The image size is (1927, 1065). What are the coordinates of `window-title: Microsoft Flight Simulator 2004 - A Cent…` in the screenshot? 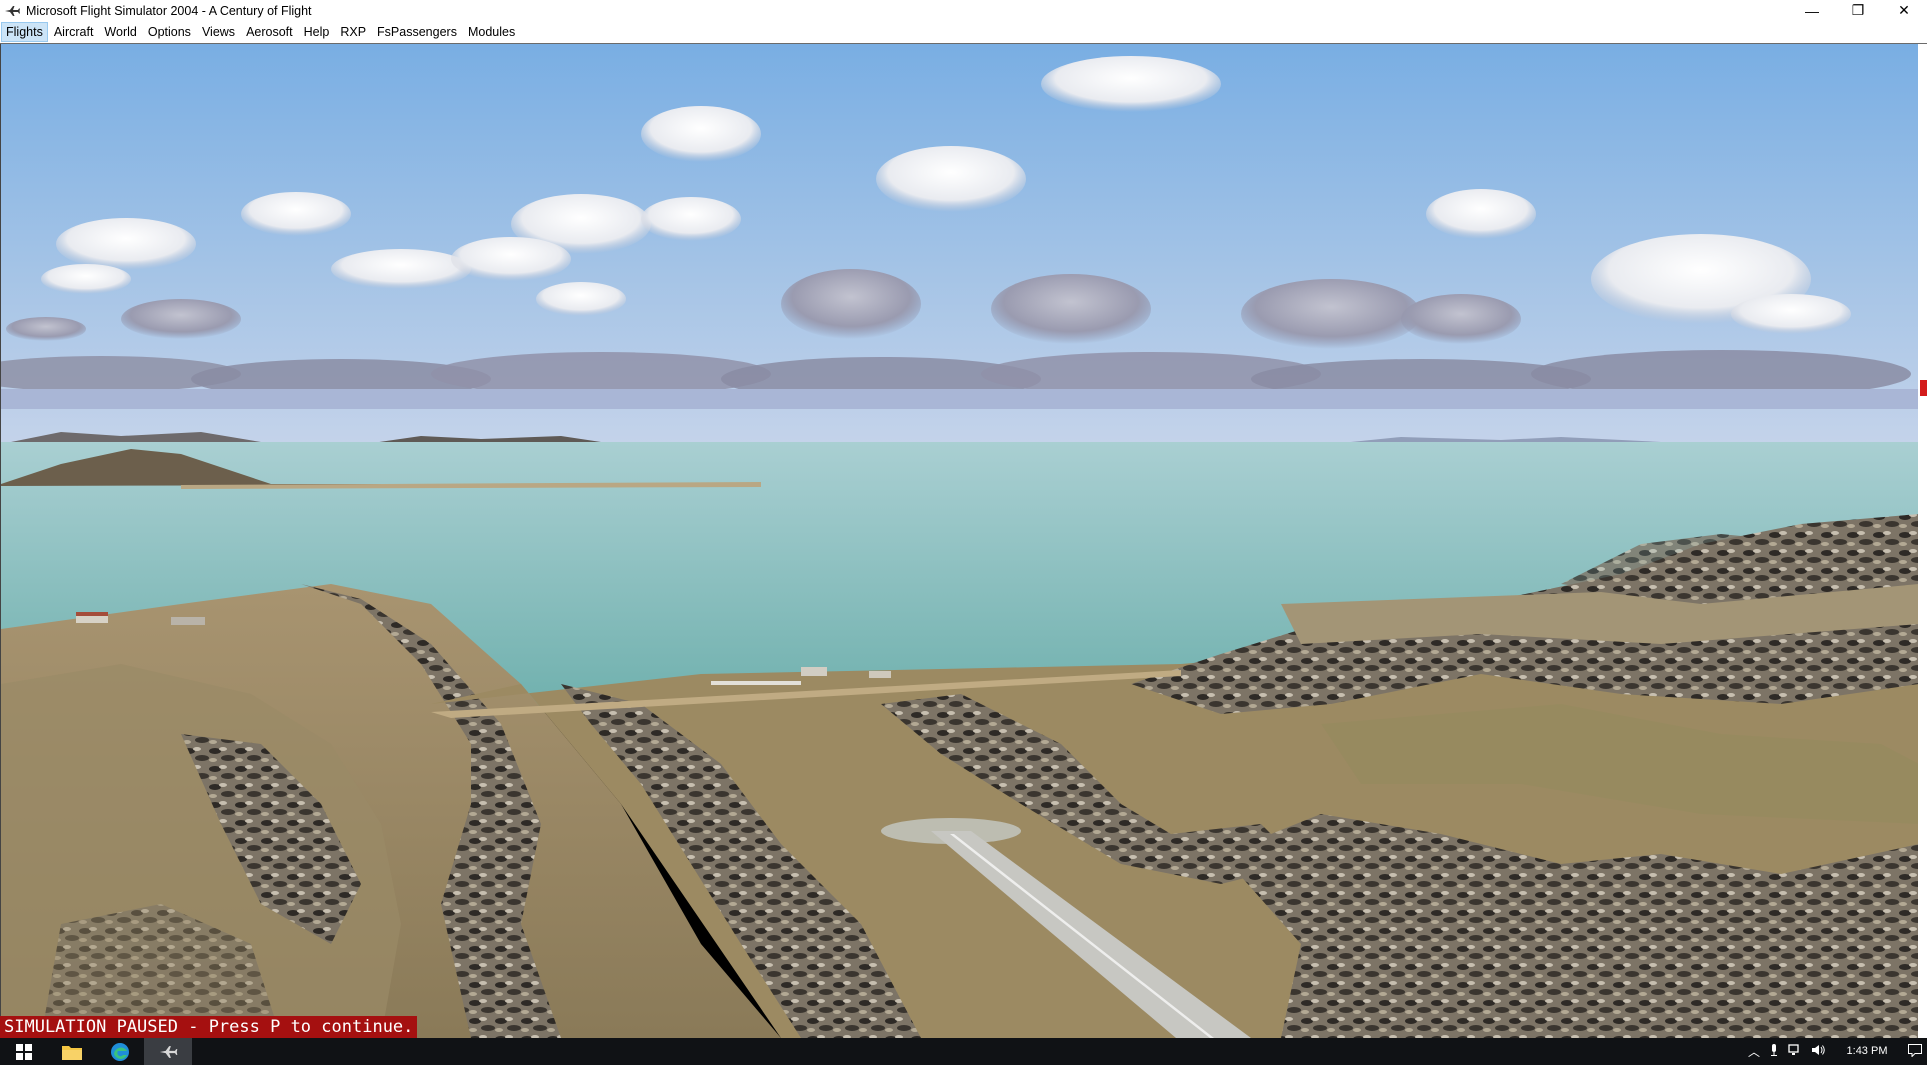 It's located at (169, 10).